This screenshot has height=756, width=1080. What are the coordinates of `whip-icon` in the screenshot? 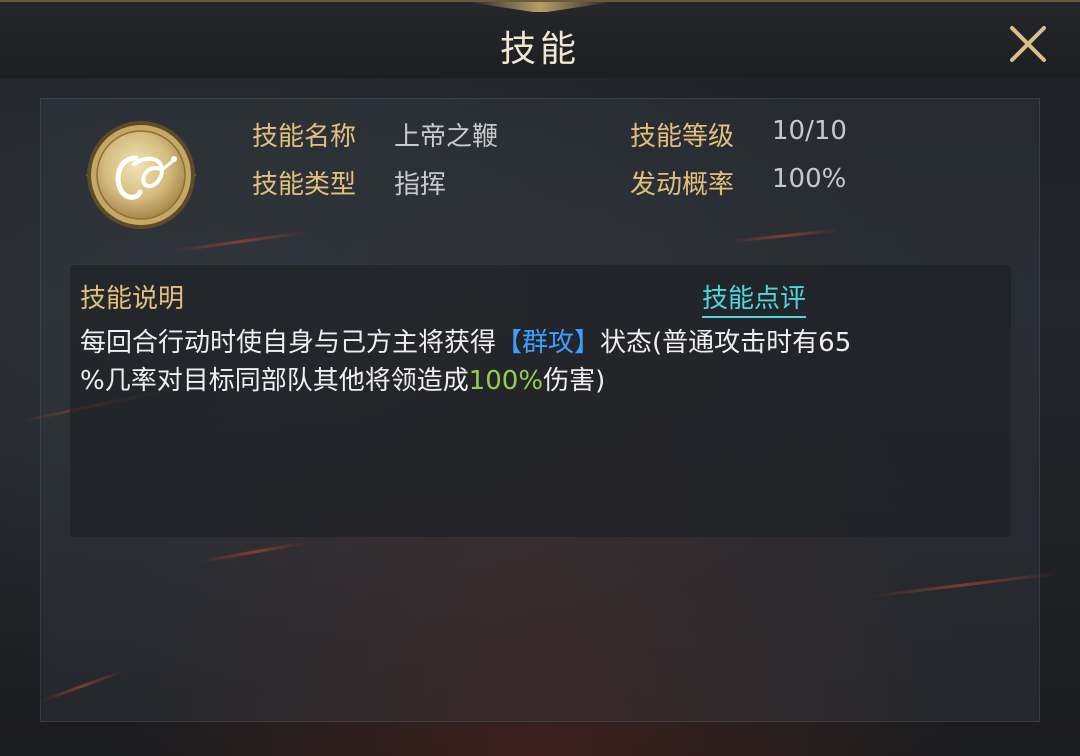 It's located at (141, 175).